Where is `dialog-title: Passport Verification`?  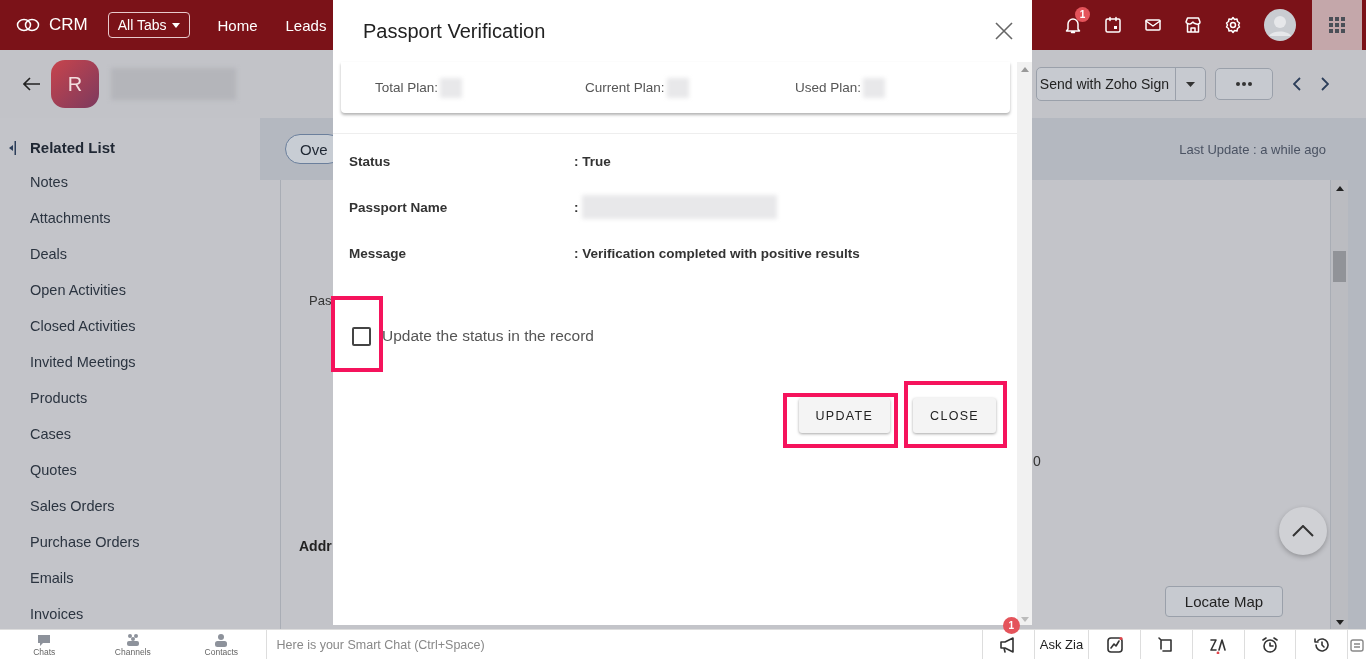
dialog-title: Passport Verification is located at coordinates (454, 31).